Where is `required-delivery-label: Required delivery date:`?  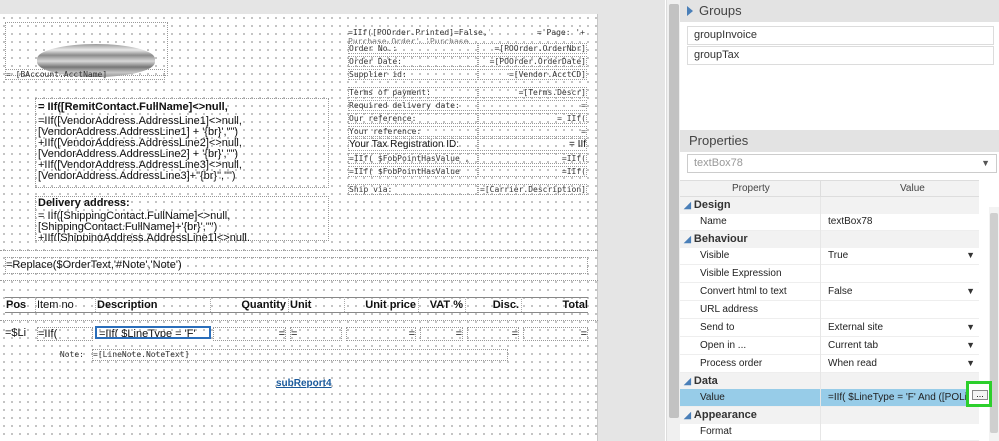 required-delivery-label: Required delivery date: is located at coordinates (413, 105).